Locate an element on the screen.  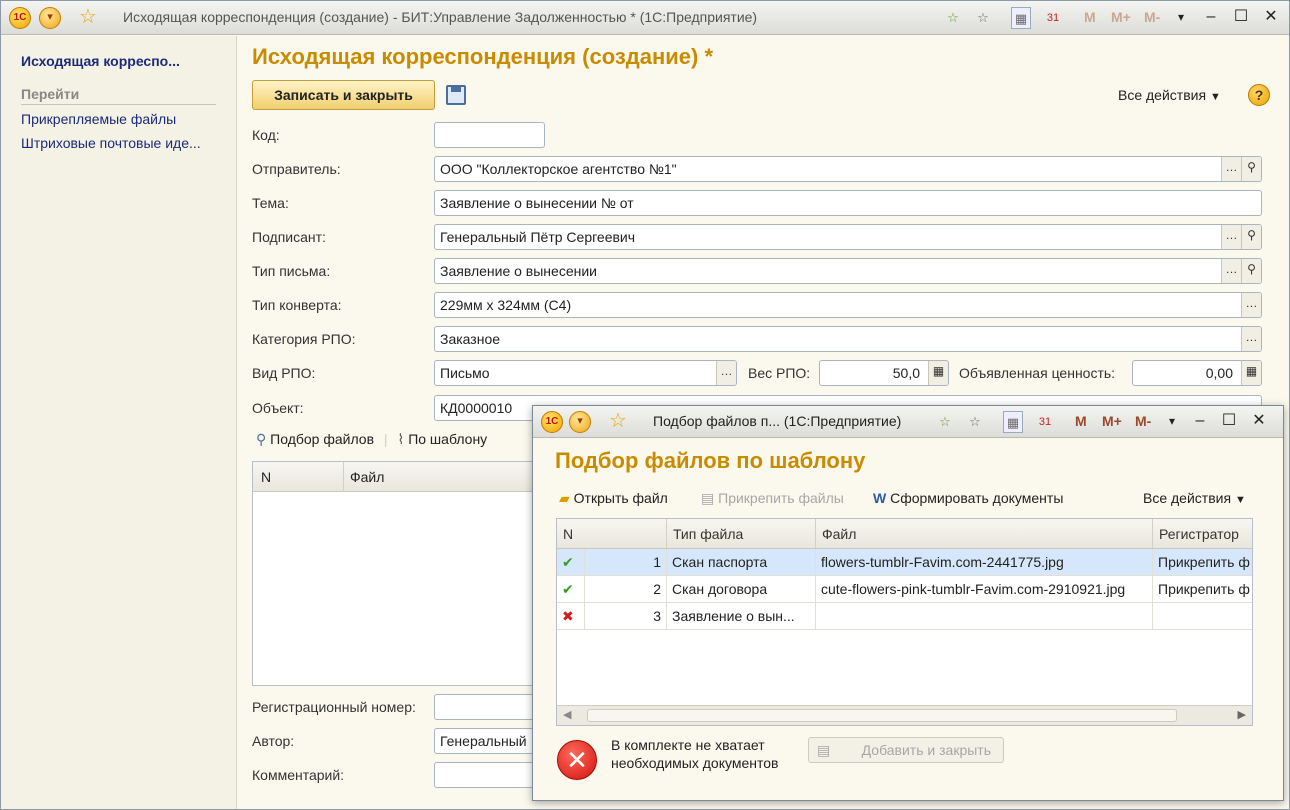
all-actions-menu: Все действия ▼ is located at coordinates (1169, 95).